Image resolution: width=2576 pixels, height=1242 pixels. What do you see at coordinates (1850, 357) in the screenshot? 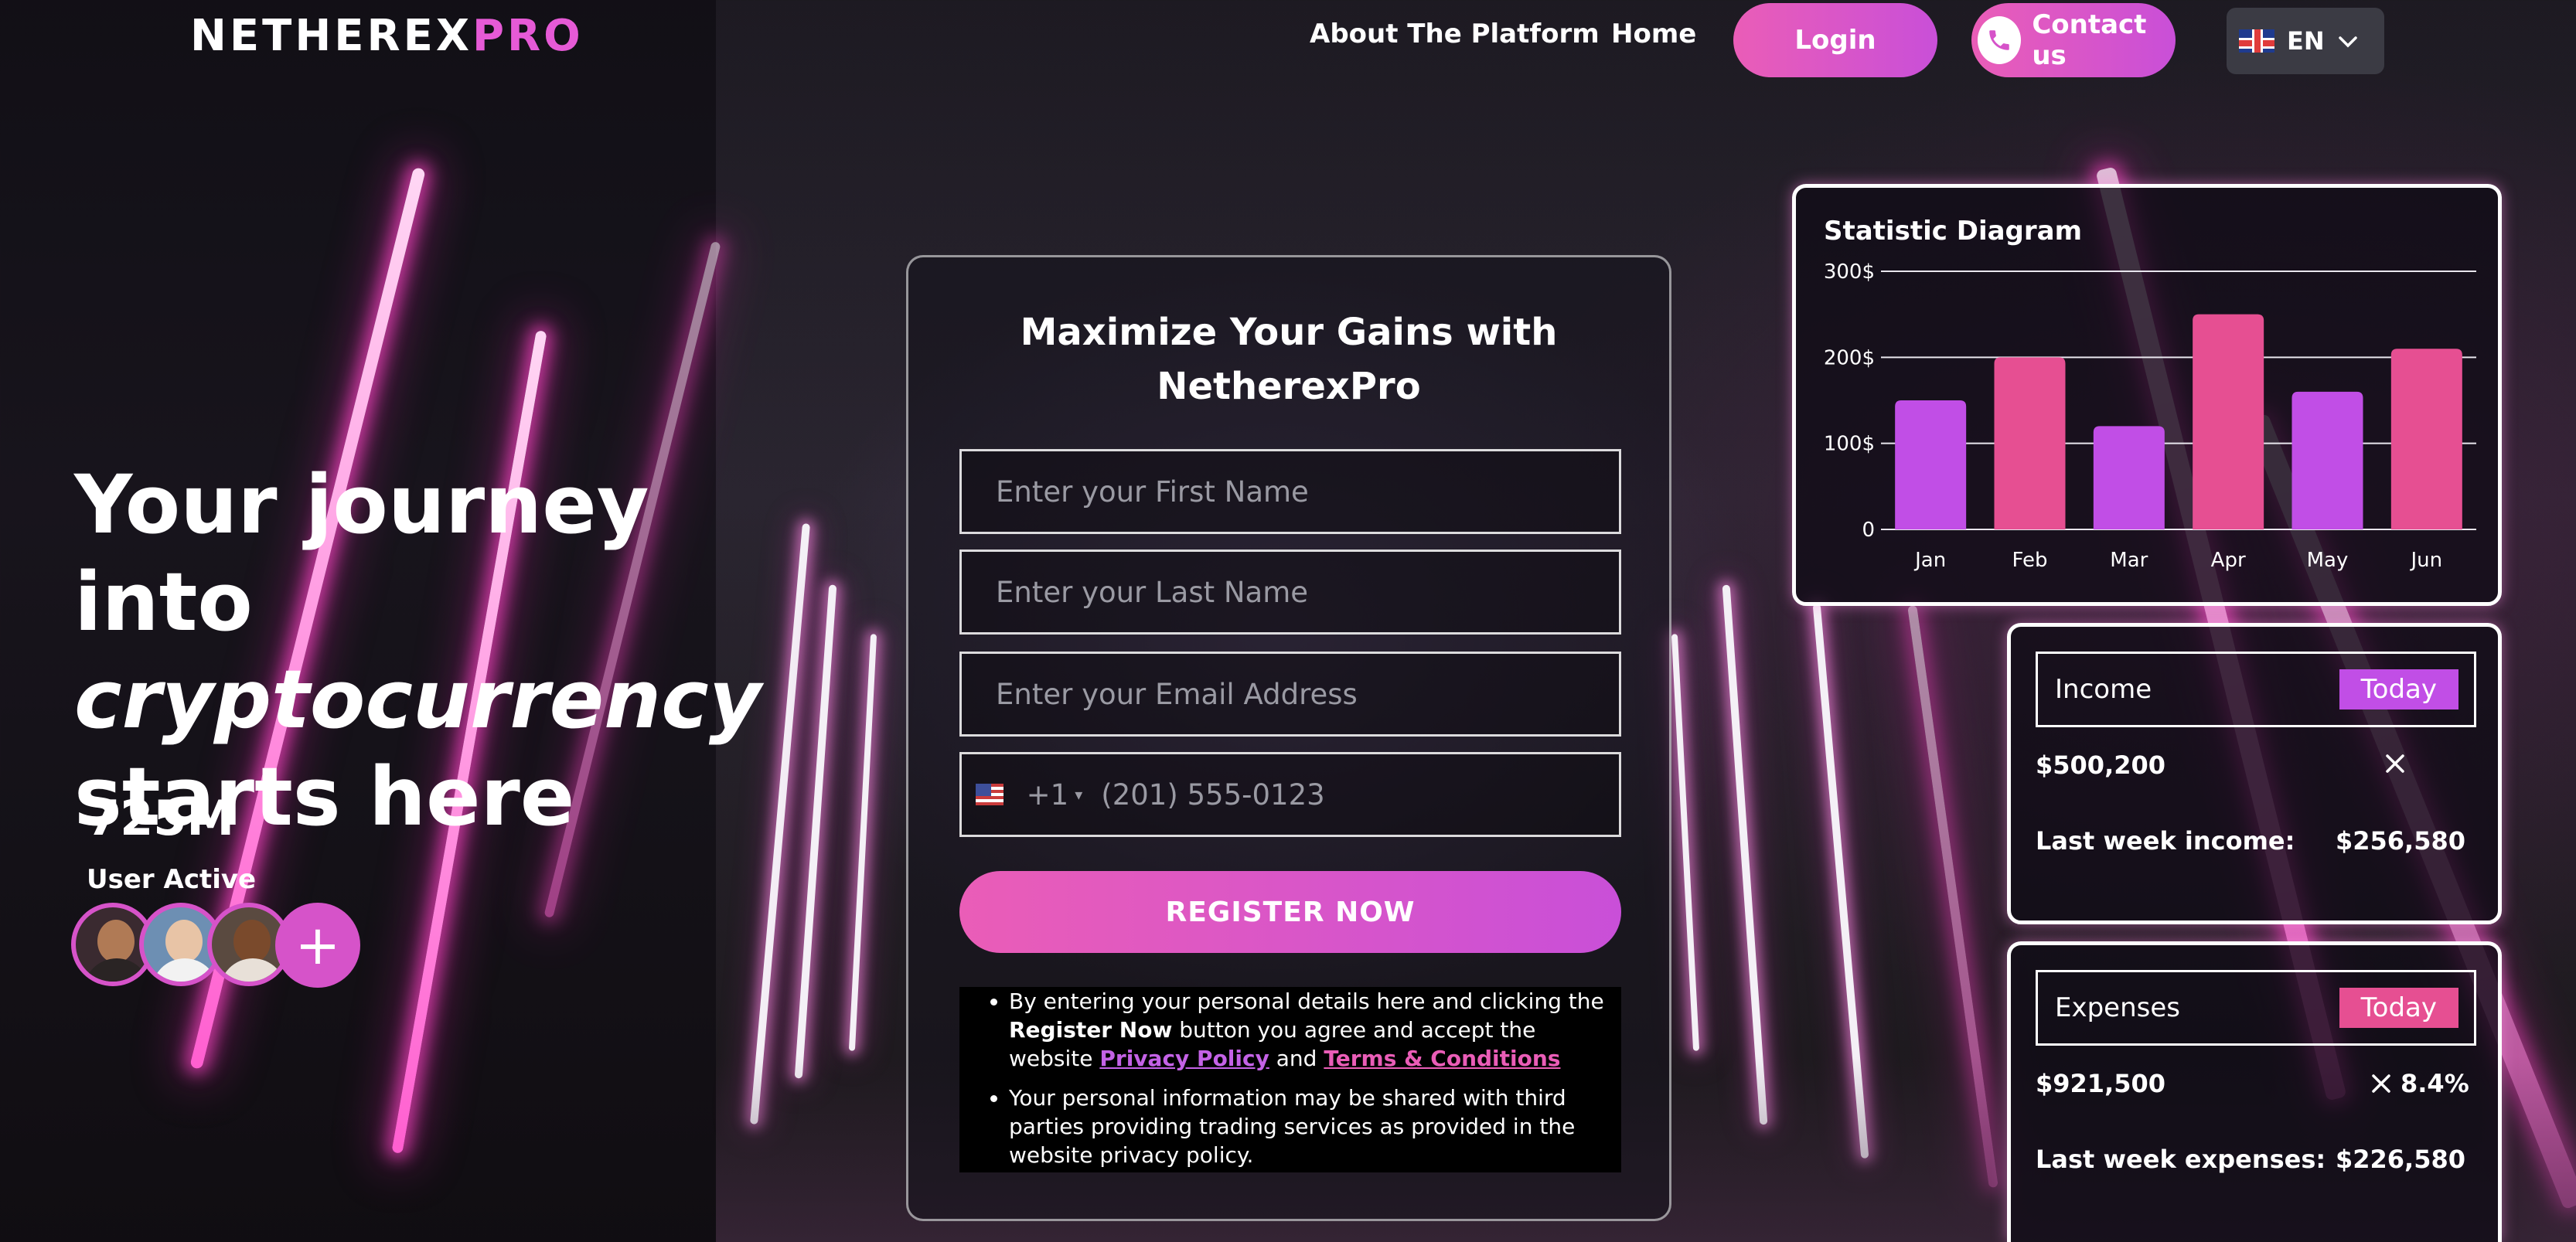
I see `chart-y-tick-label: 200$` at bounding box center [1850, 357].